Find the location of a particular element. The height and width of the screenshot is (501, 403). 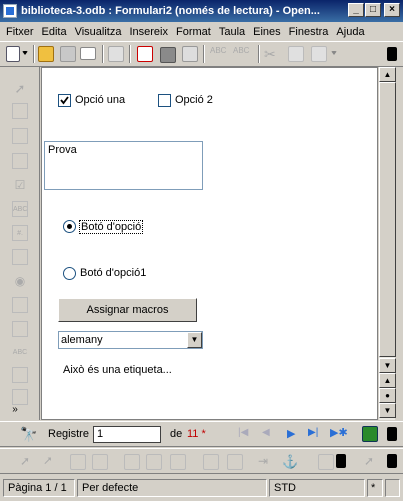

select-toolbar-overflow-icon is located at coordinates (392, 461).